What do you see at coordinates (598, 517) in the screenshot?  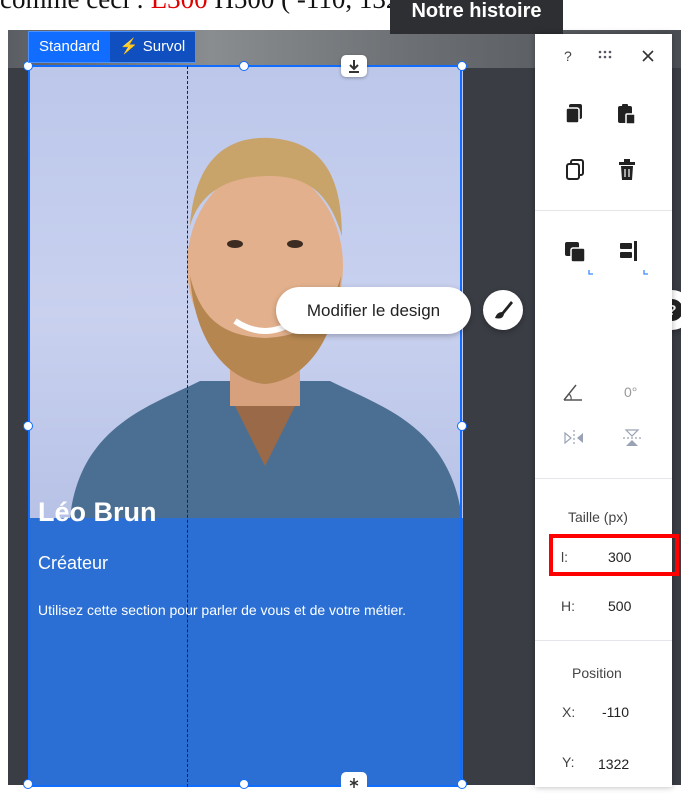 I see `size-section-title: Taille (px)` at bounding box center [598, 517].